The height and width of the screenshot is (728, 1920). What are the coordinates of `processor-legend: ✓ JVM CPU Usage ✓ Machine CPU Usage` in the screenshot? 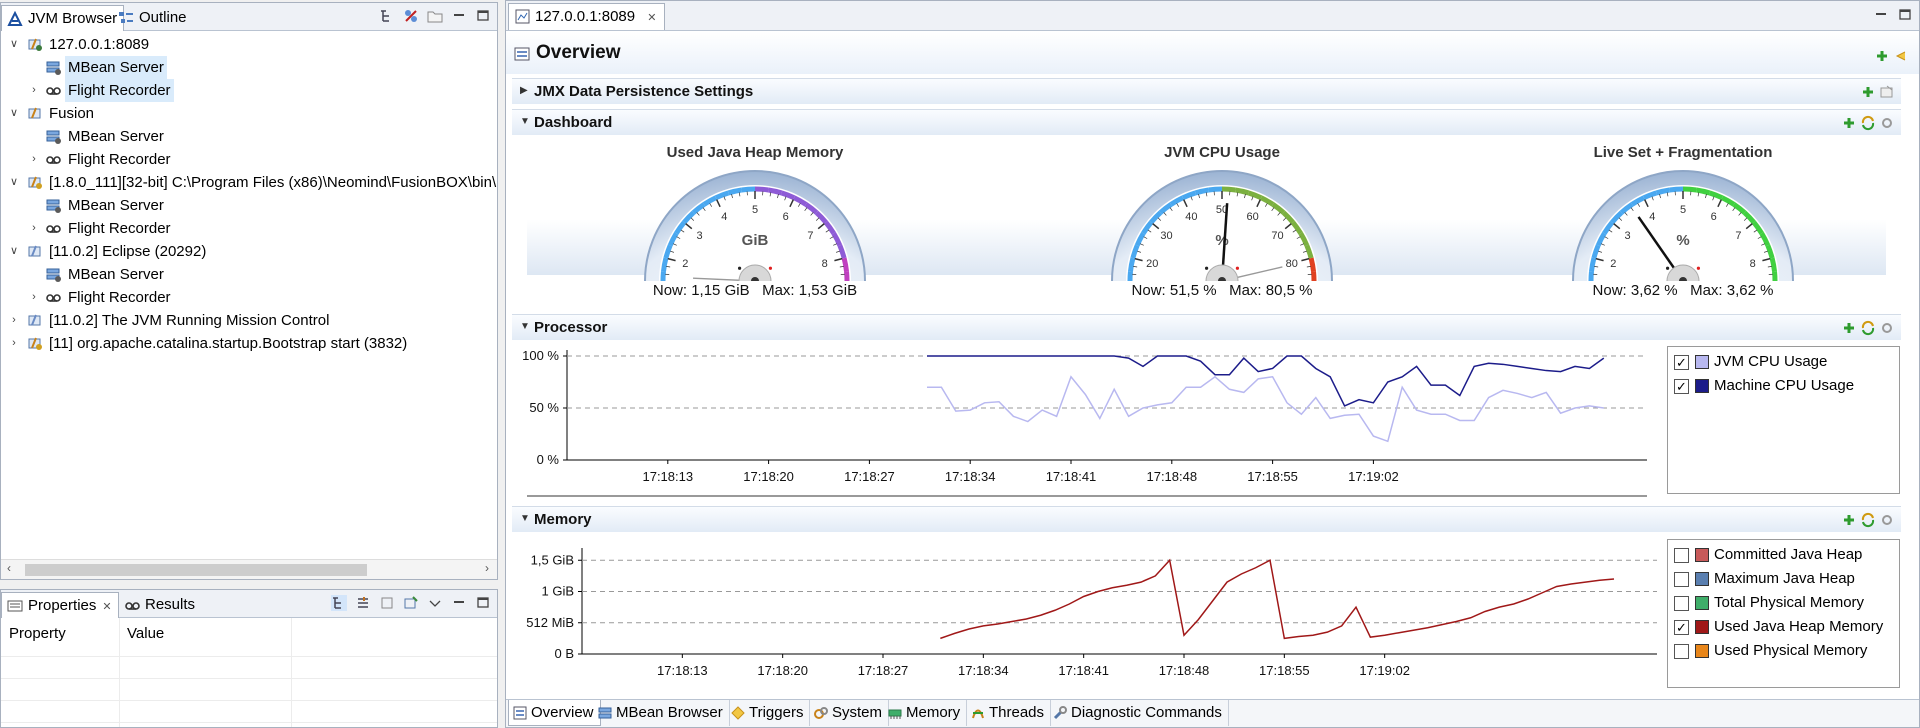 It's located at (1783, 420).